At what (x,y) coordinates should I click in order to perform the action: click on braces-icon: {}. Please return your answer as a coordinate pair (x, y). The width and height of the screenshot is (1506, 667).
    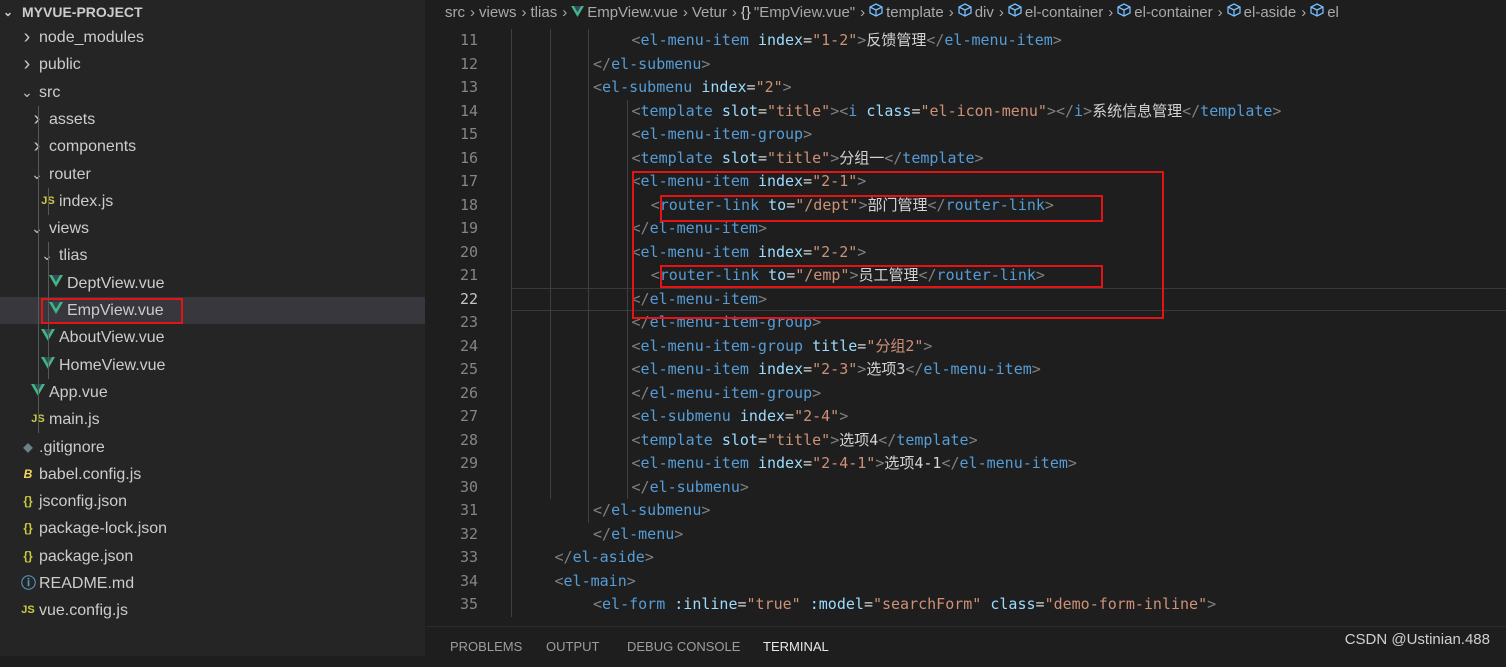
    Looking at the image, I should click on (745, 12).